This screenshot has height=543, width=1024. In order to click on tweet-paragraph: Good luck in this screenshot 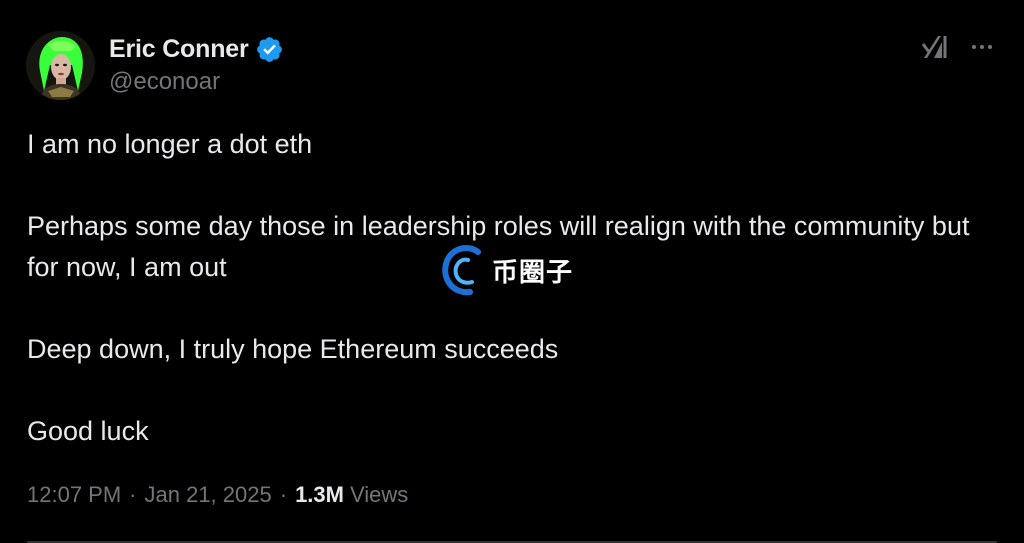, I will do `click(88, 431)`.